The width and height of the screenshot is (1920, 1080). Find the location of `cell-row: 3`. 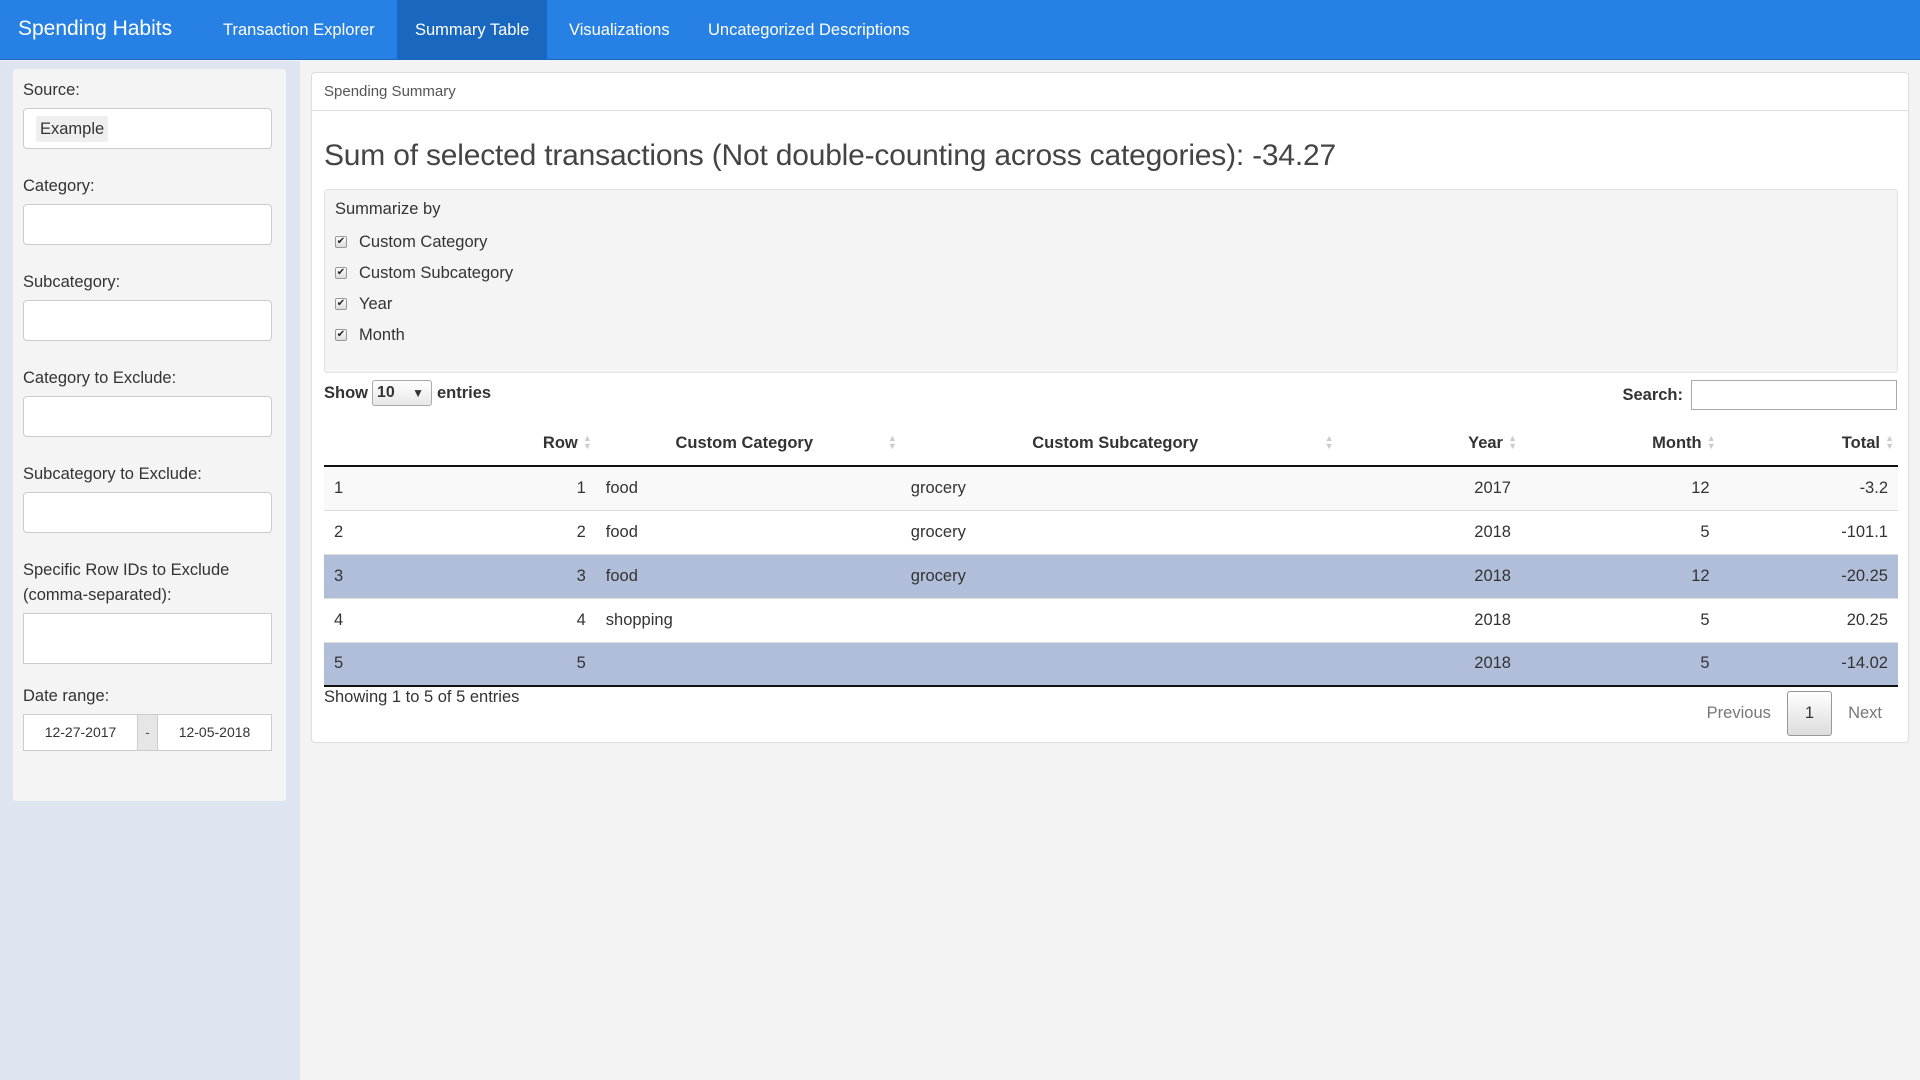

cell-row: 3 is located at coordinates (474, 575).